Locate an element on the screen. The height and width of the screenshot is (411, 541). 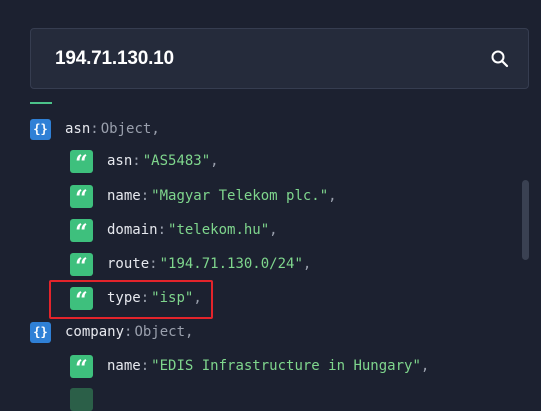
leaf-value: "EDIS Infrastructure in Hungary" is located at coordinates (286, 366).